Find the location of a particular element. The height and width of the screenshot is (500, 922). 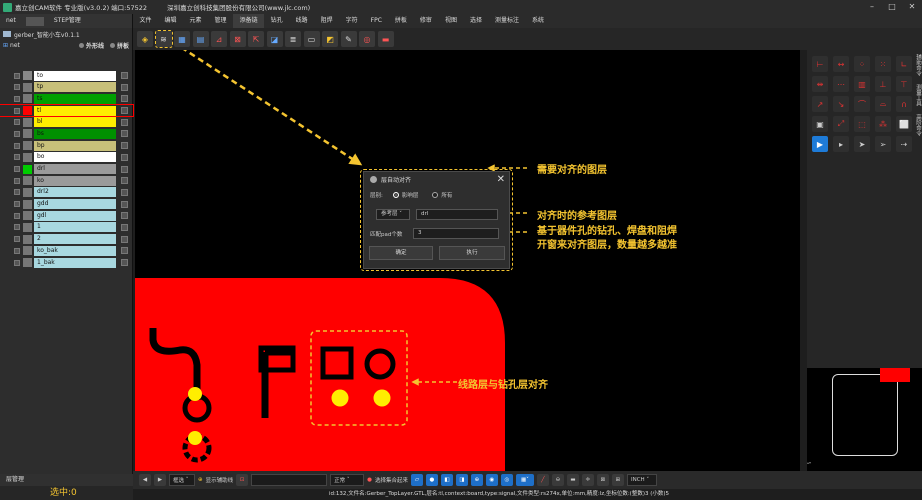

frame-select-icon: ⊡ is located at coordinates (242, 480).